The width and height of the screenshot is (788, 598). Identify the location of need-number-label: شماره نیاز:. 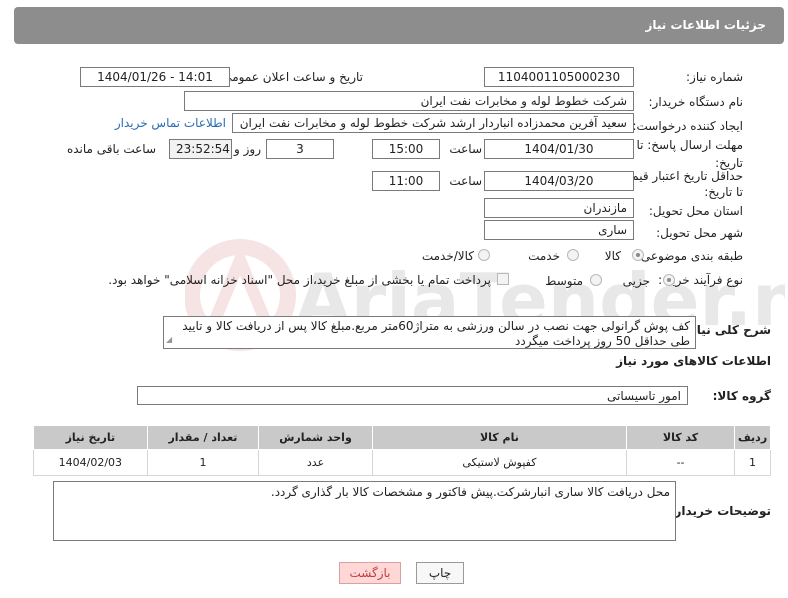
(714, 77).